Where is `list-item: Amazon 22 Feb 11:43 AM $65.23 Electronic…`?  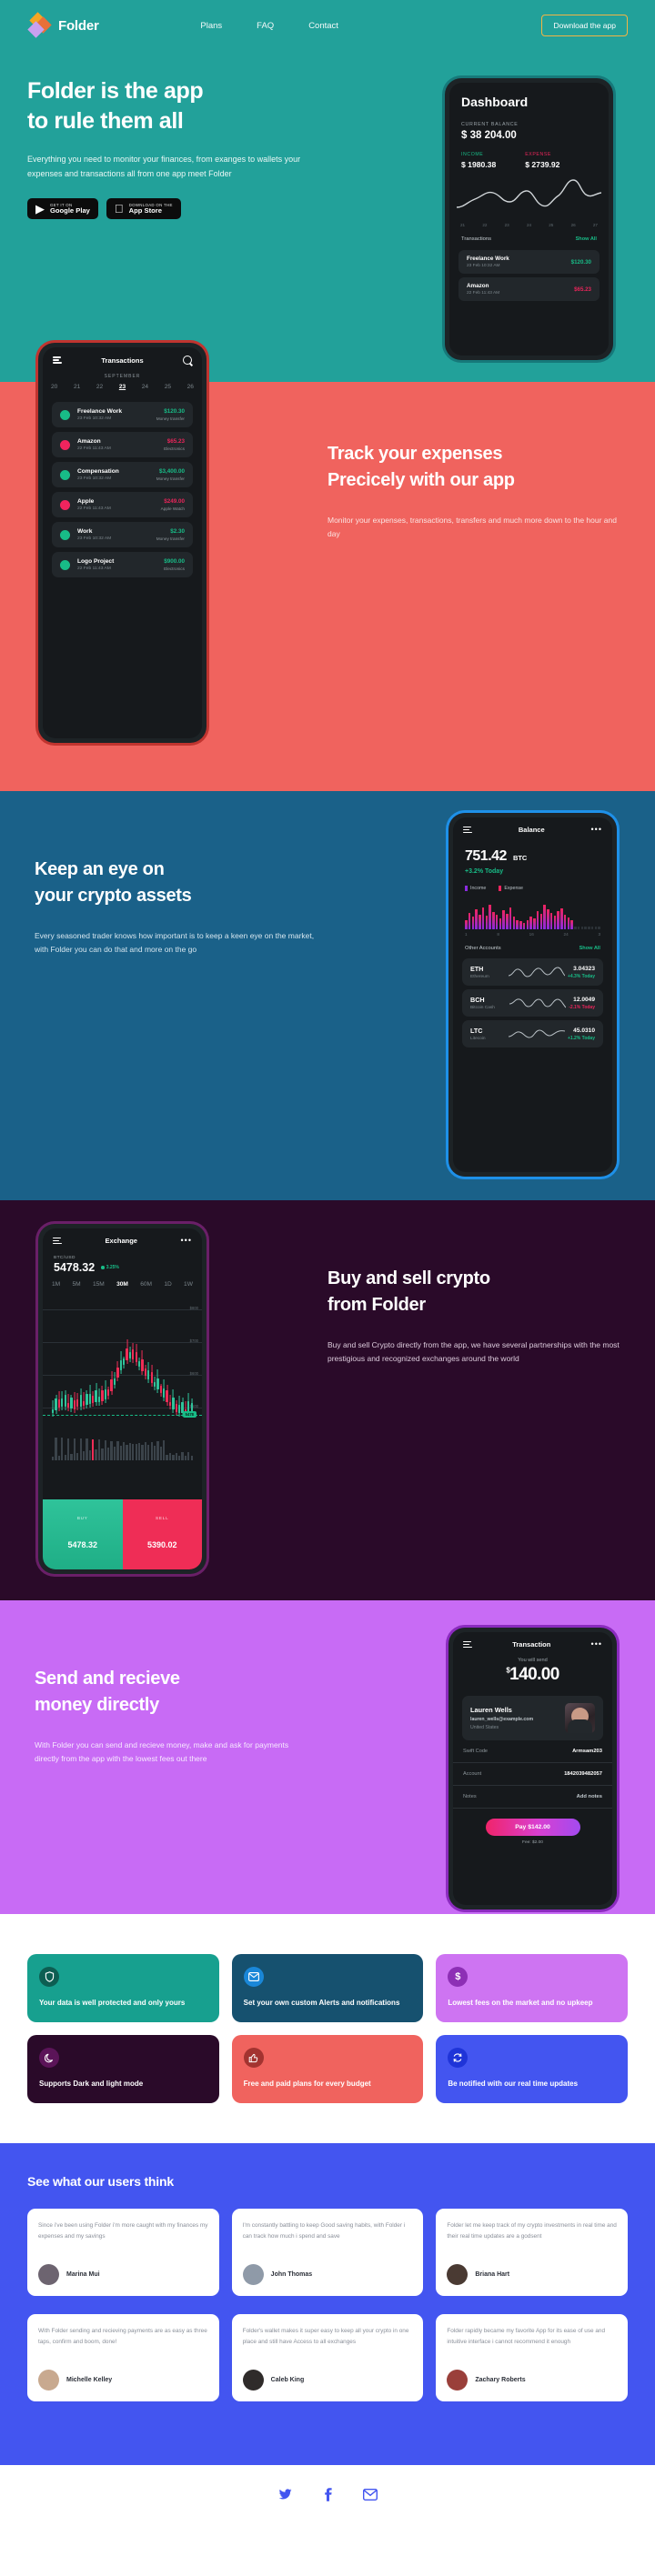 list-item: Amazon 22 Feb 11:43 AM $65.23 Electronic… is located at coordinates (123, 444).